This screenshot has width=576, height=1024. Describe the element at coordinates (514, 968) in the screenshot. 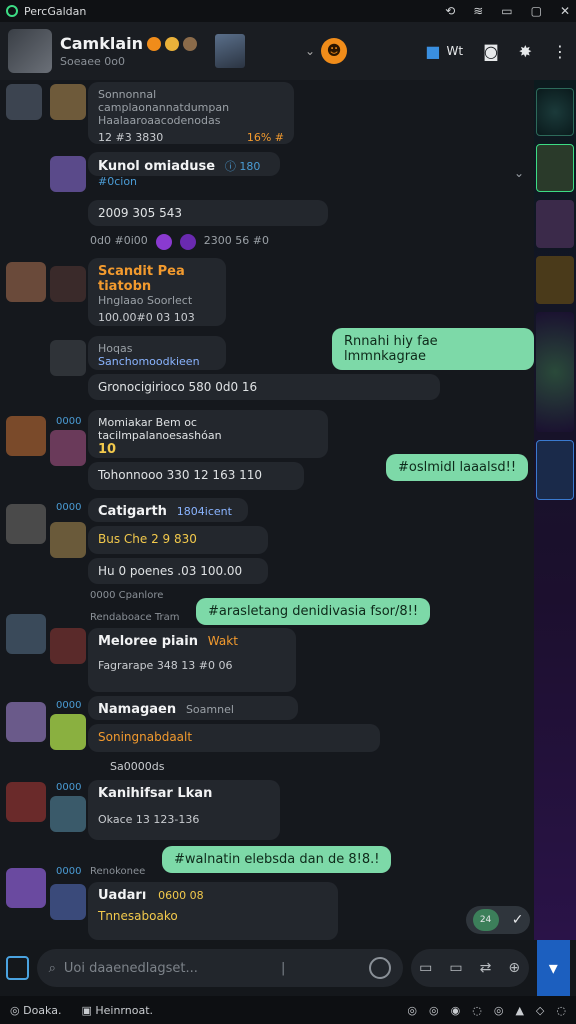

I see `emoji-icon: ⊕` at that location.